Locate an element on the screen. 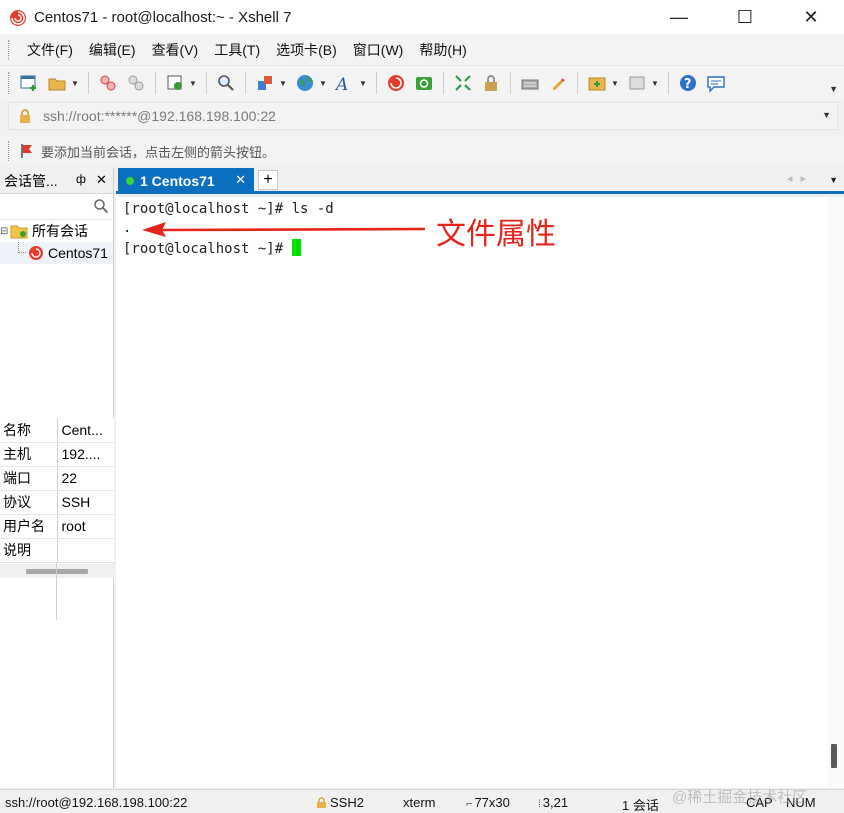 The image size is (844, 813). status-terminal-type: xterm is located at coordinates (419, 802).